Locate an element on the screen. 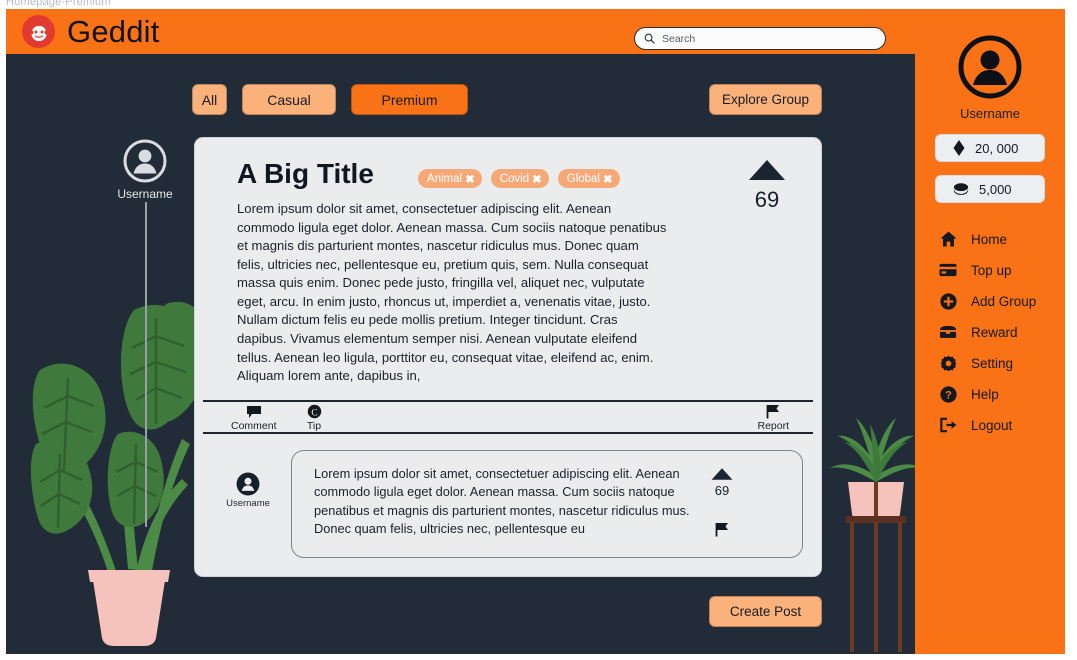  sidebar-item-add-group: Add Group is located at coordinates (997, 301).